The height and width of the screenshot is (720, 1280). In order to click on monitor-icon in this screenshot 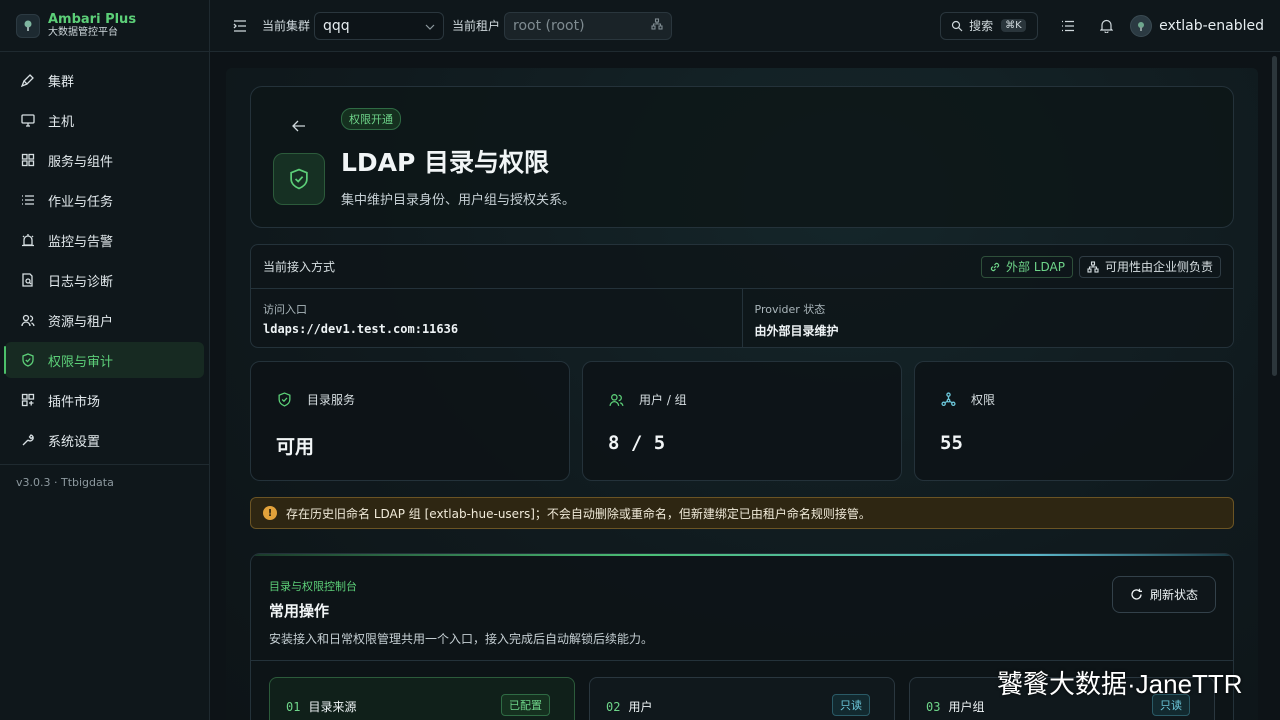, I will do `click(28, 120)`.